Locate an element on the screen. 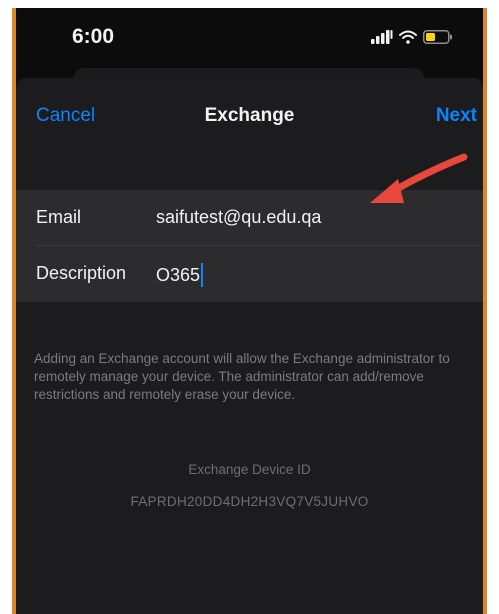  email-row: Email saifutest@qu.edu.qa is located at coordinates (249, 218).